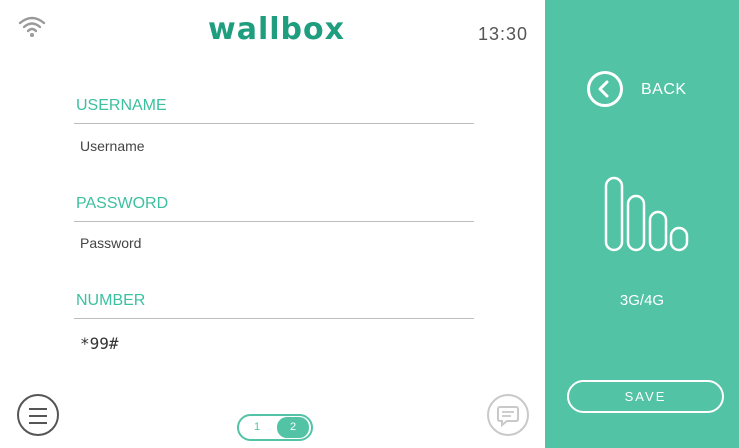  I want to click on back-circle, so click(605, 89).